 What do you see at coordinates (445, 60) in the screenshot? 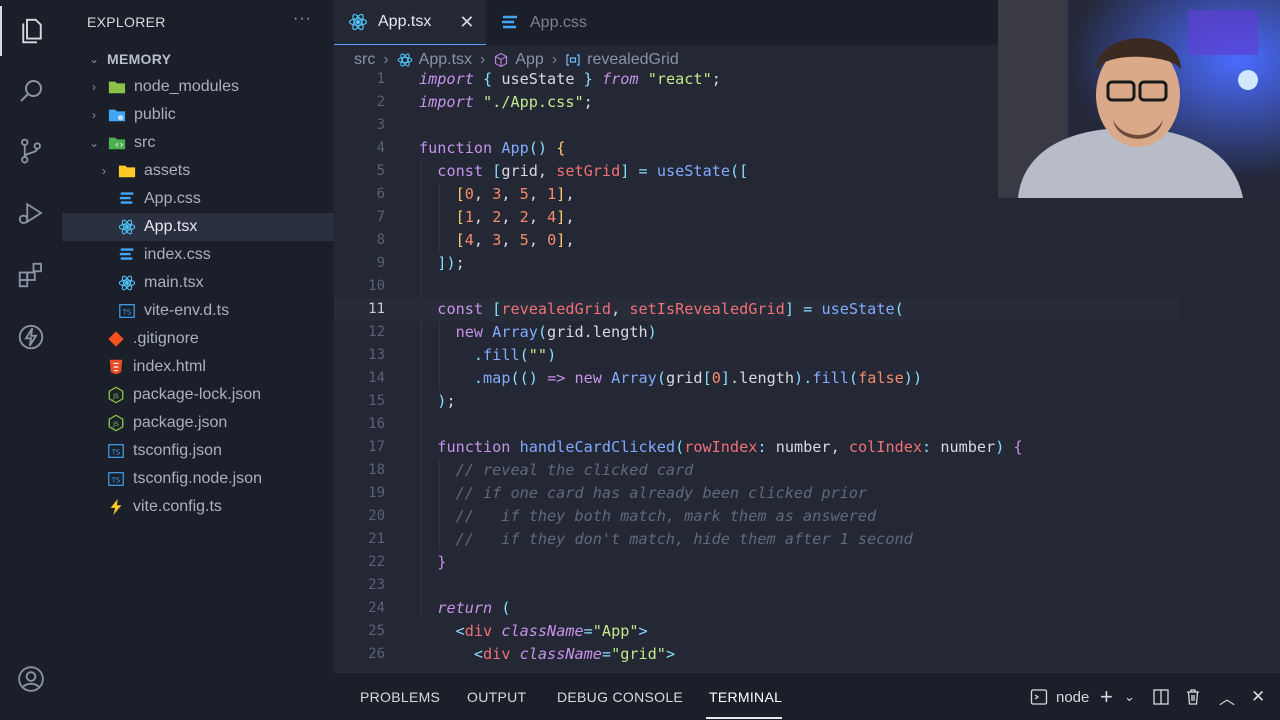
I see `breadcrumb-file: App.tsx` at bounding box center [445, 60].